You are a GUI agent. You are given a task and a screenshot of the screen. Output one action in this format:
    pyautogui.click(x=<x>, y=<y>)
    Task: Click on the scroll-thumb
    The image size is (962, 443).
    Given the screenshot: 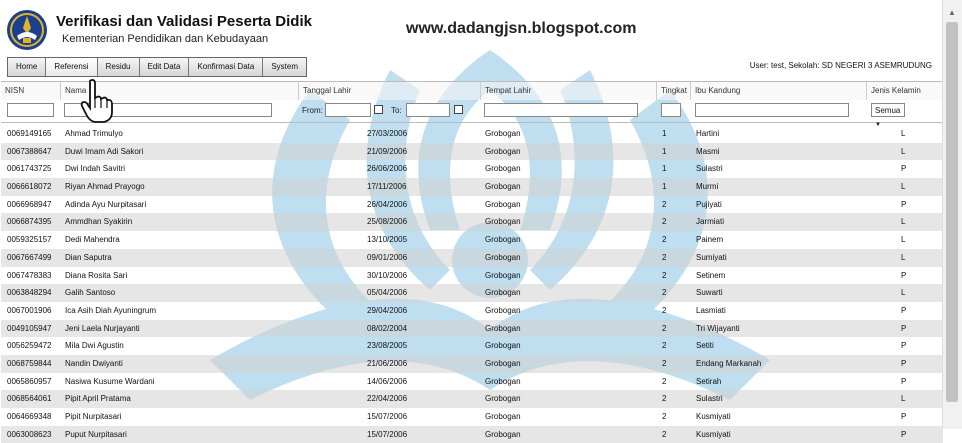 What is the action you would take?
    pyautogui.click(x=952, y=212)
    